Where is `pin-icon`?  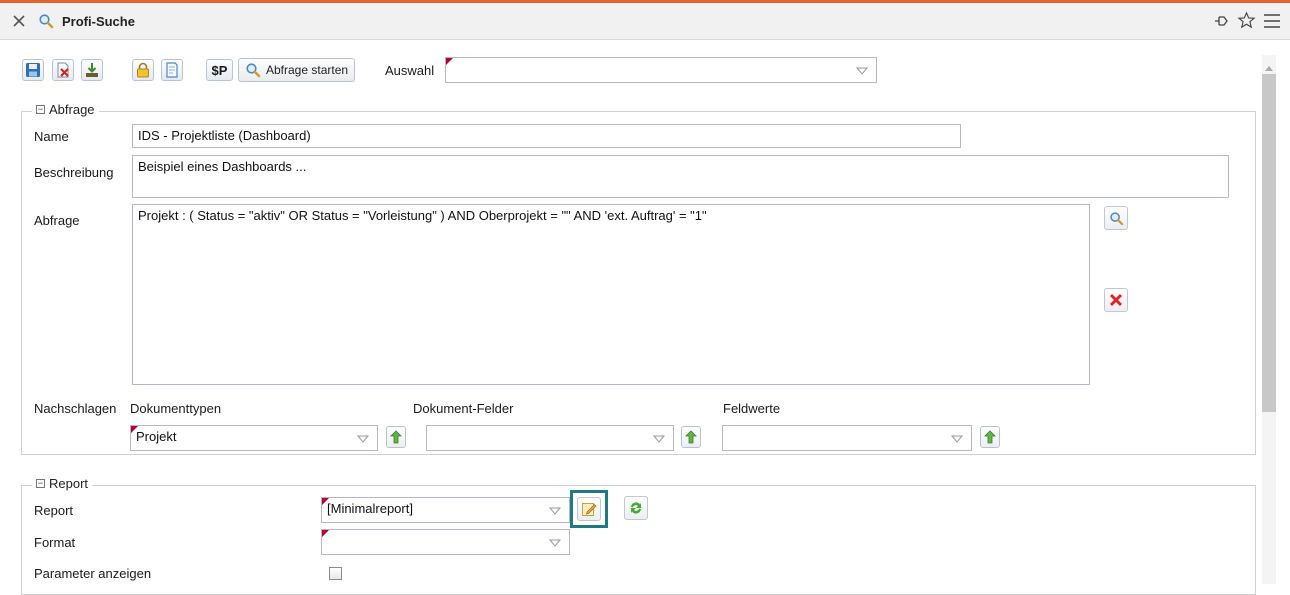 pin-icon is located at coordinates (1222, 21).